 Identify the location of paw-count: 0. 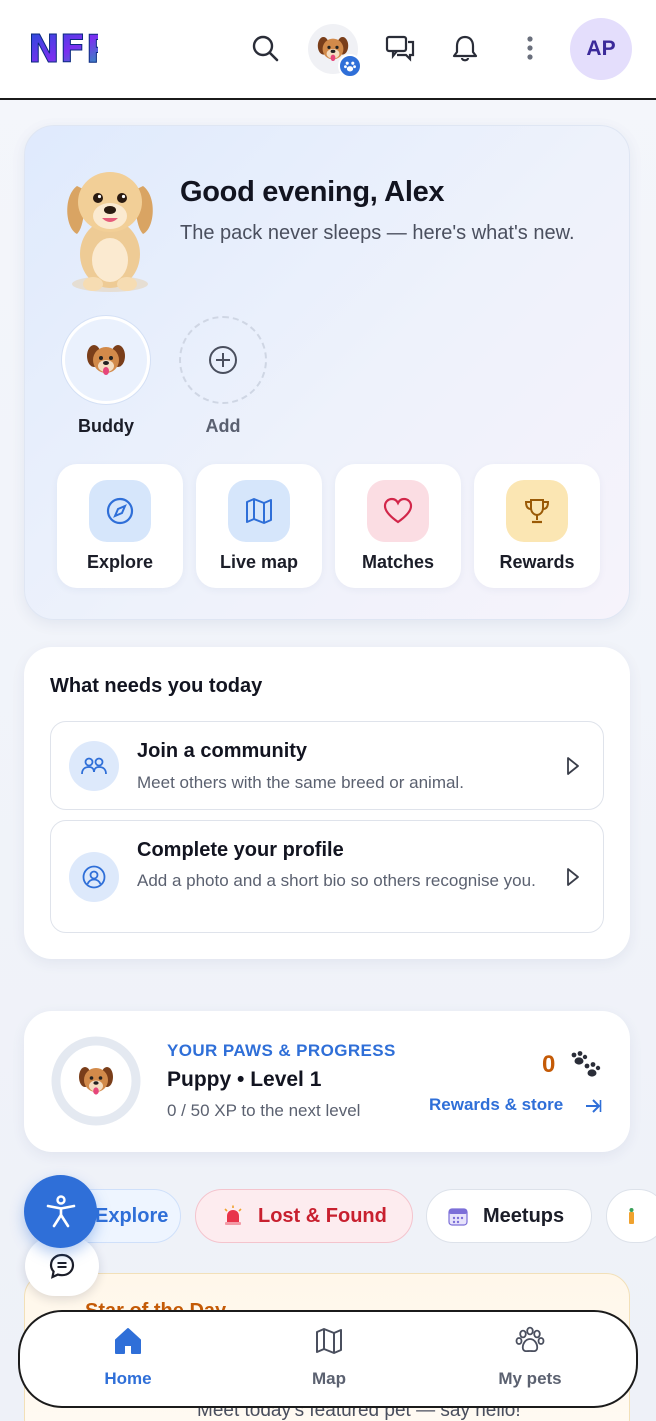
(549, 1064).